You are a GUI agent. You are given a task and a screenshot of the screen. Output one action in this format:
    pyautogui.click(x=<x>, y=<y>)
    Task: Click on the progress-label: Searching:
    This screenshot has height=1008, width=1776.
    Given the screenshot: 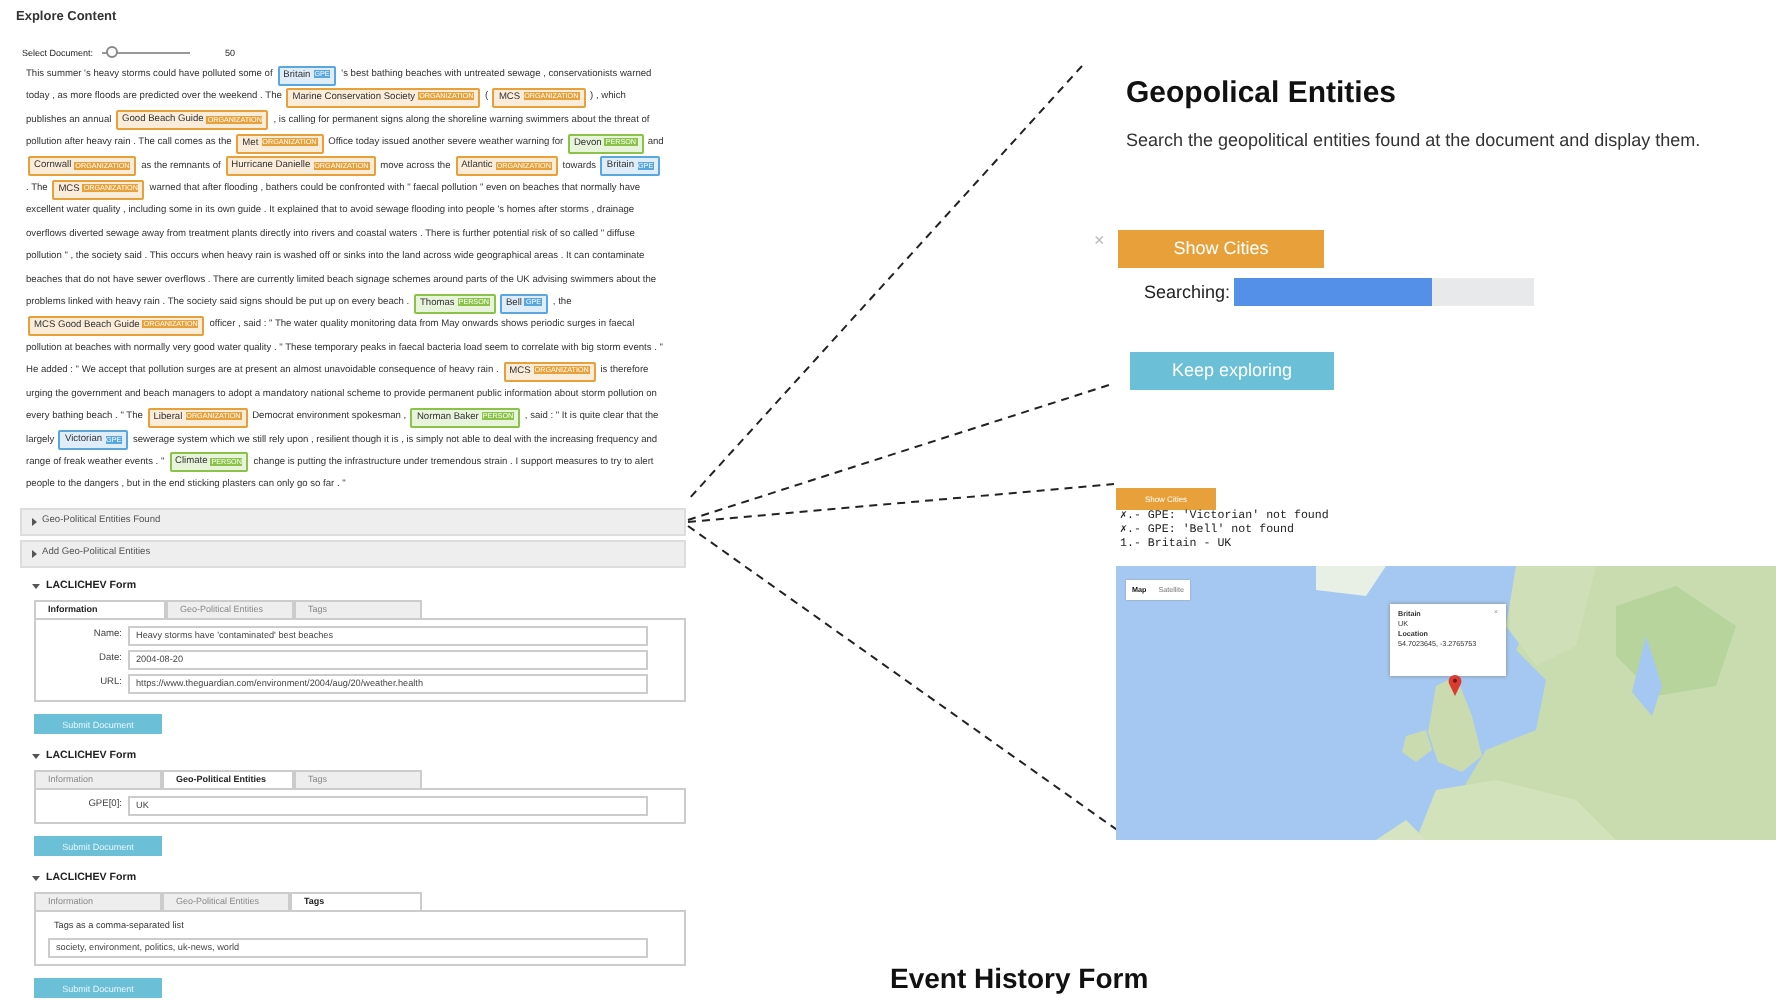 What is the action you would take?
    pyautogui.click(x=1187, y=292)
    